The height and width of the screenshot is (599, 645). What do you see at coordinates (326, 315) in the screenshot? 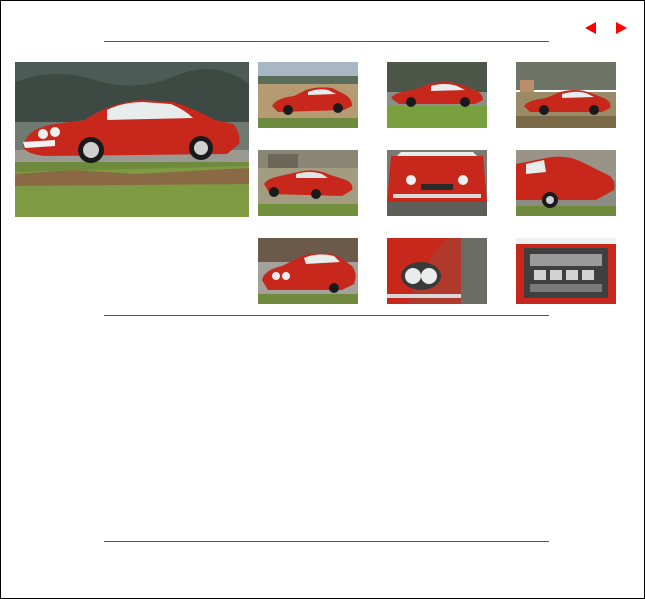
I see `middle-divider` at bounding box center [326, 315].